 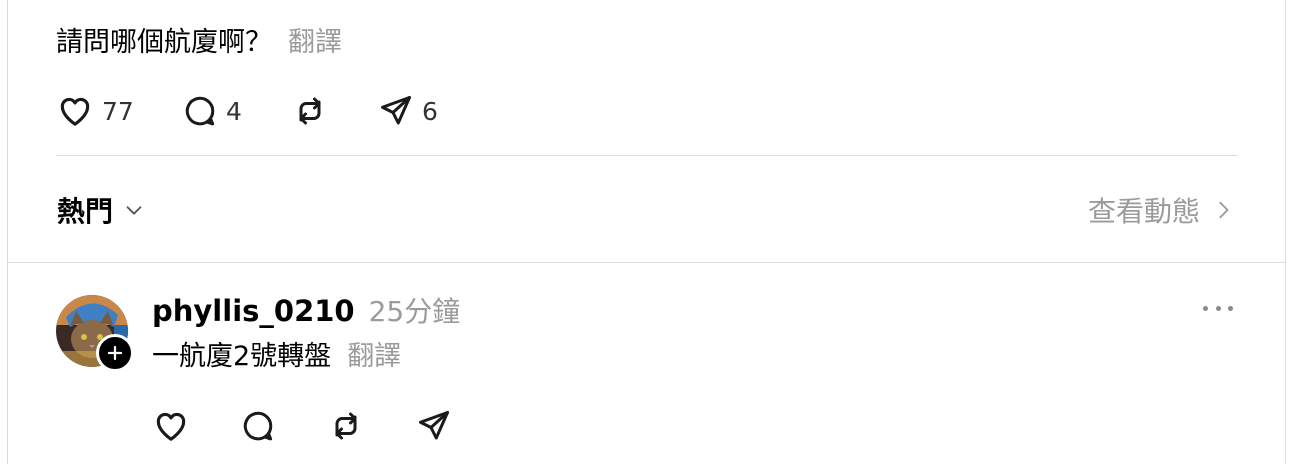 I want to click on left-border, so click(x=7, y=232).